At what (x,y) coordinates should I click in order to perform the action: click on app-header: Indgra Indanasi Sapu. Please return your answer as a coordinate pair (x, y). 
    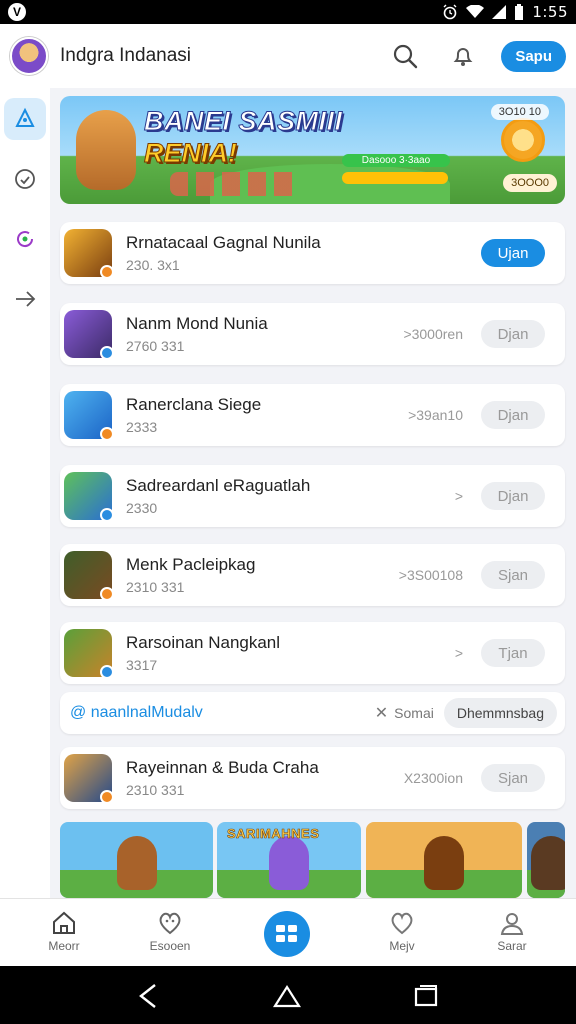
    Looking at the image, I should click on (288, 56).